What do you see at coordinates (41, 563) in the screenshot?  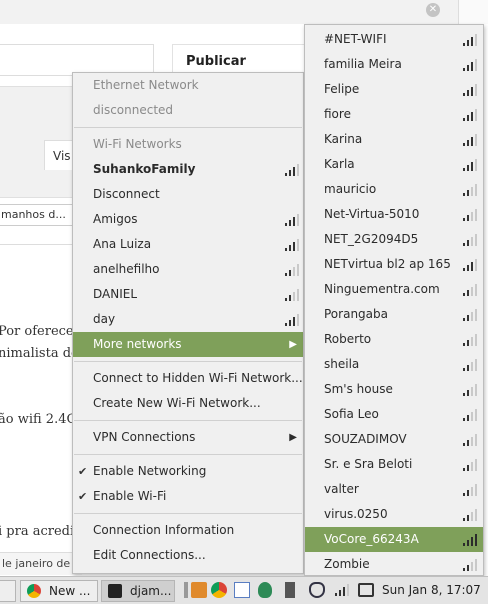 I see `editor-footer: le janeiro de 2` at bounding box center [41, 563].